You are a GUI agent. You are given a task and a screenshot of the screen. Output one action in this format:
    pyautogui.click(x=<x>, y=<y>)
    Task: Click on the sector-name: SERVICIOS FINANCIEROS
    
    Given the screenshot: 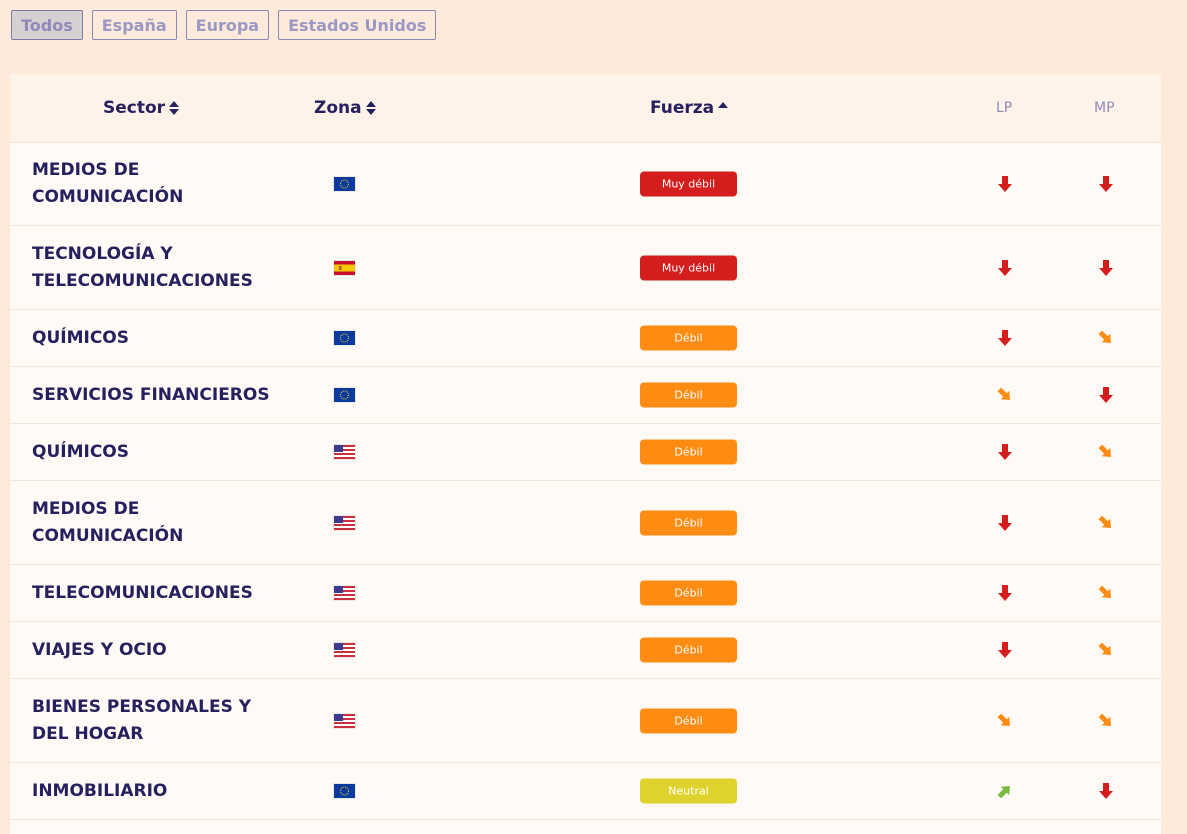 What is the action you would take?
    pyautogui.click(x=151, y=394)
    